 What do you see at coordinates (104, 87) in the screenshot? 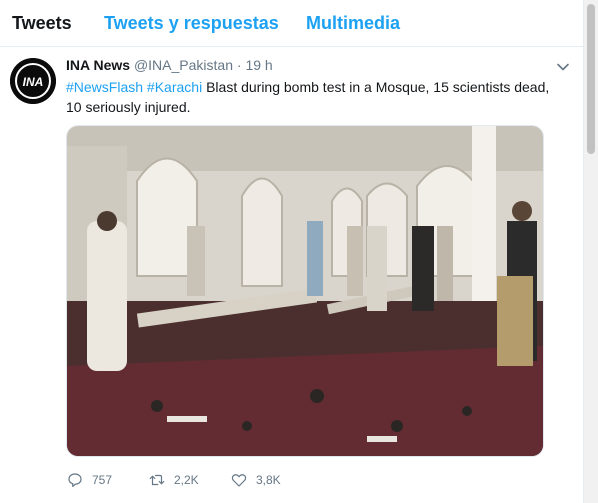
I see `hashtag-newsflash: #NewsFlash` at bounding box center [104, 87].